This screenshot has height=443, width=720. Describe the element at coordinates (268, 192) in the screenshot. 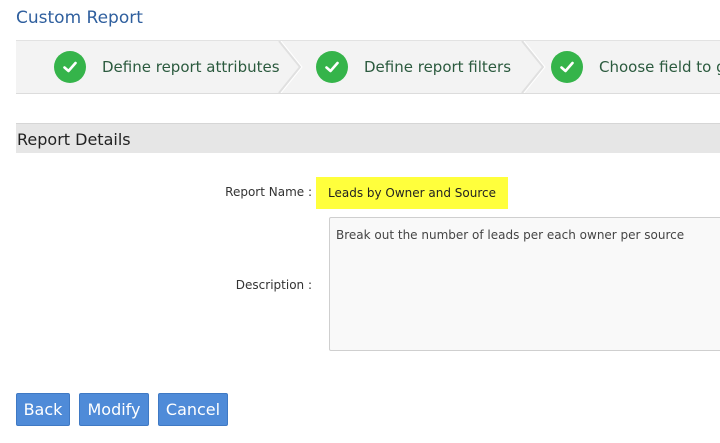

I see `report-name-label: Report Name :` at that location.